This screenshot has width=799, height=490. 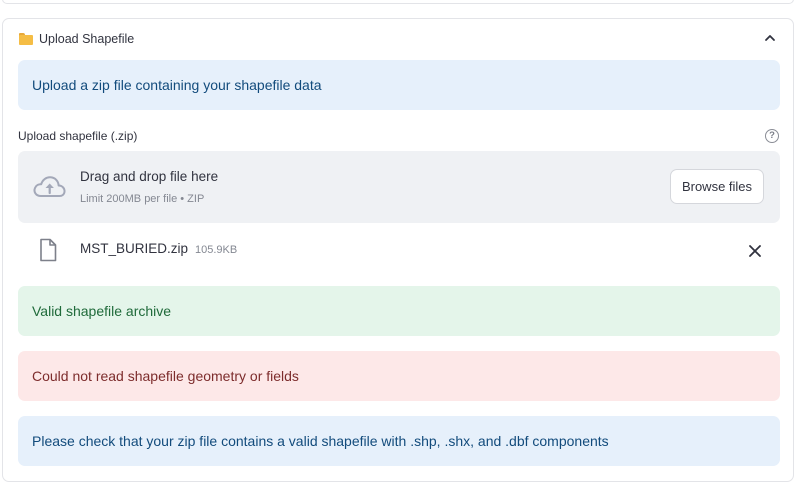 I want to click on folder-icon, so click(x=26, y=39).